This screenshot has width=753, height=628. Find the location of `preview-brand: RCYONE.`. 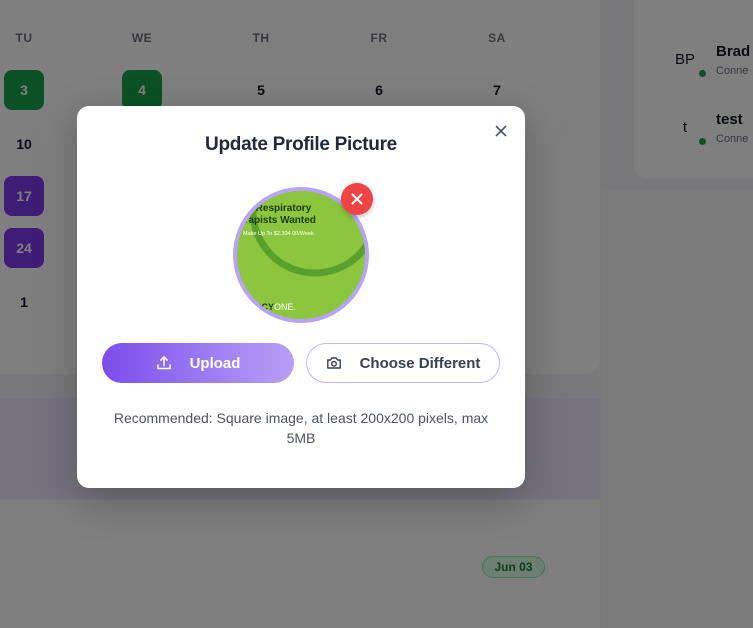

preview-brand: RCYONE. is located at coordinates (275, 307).